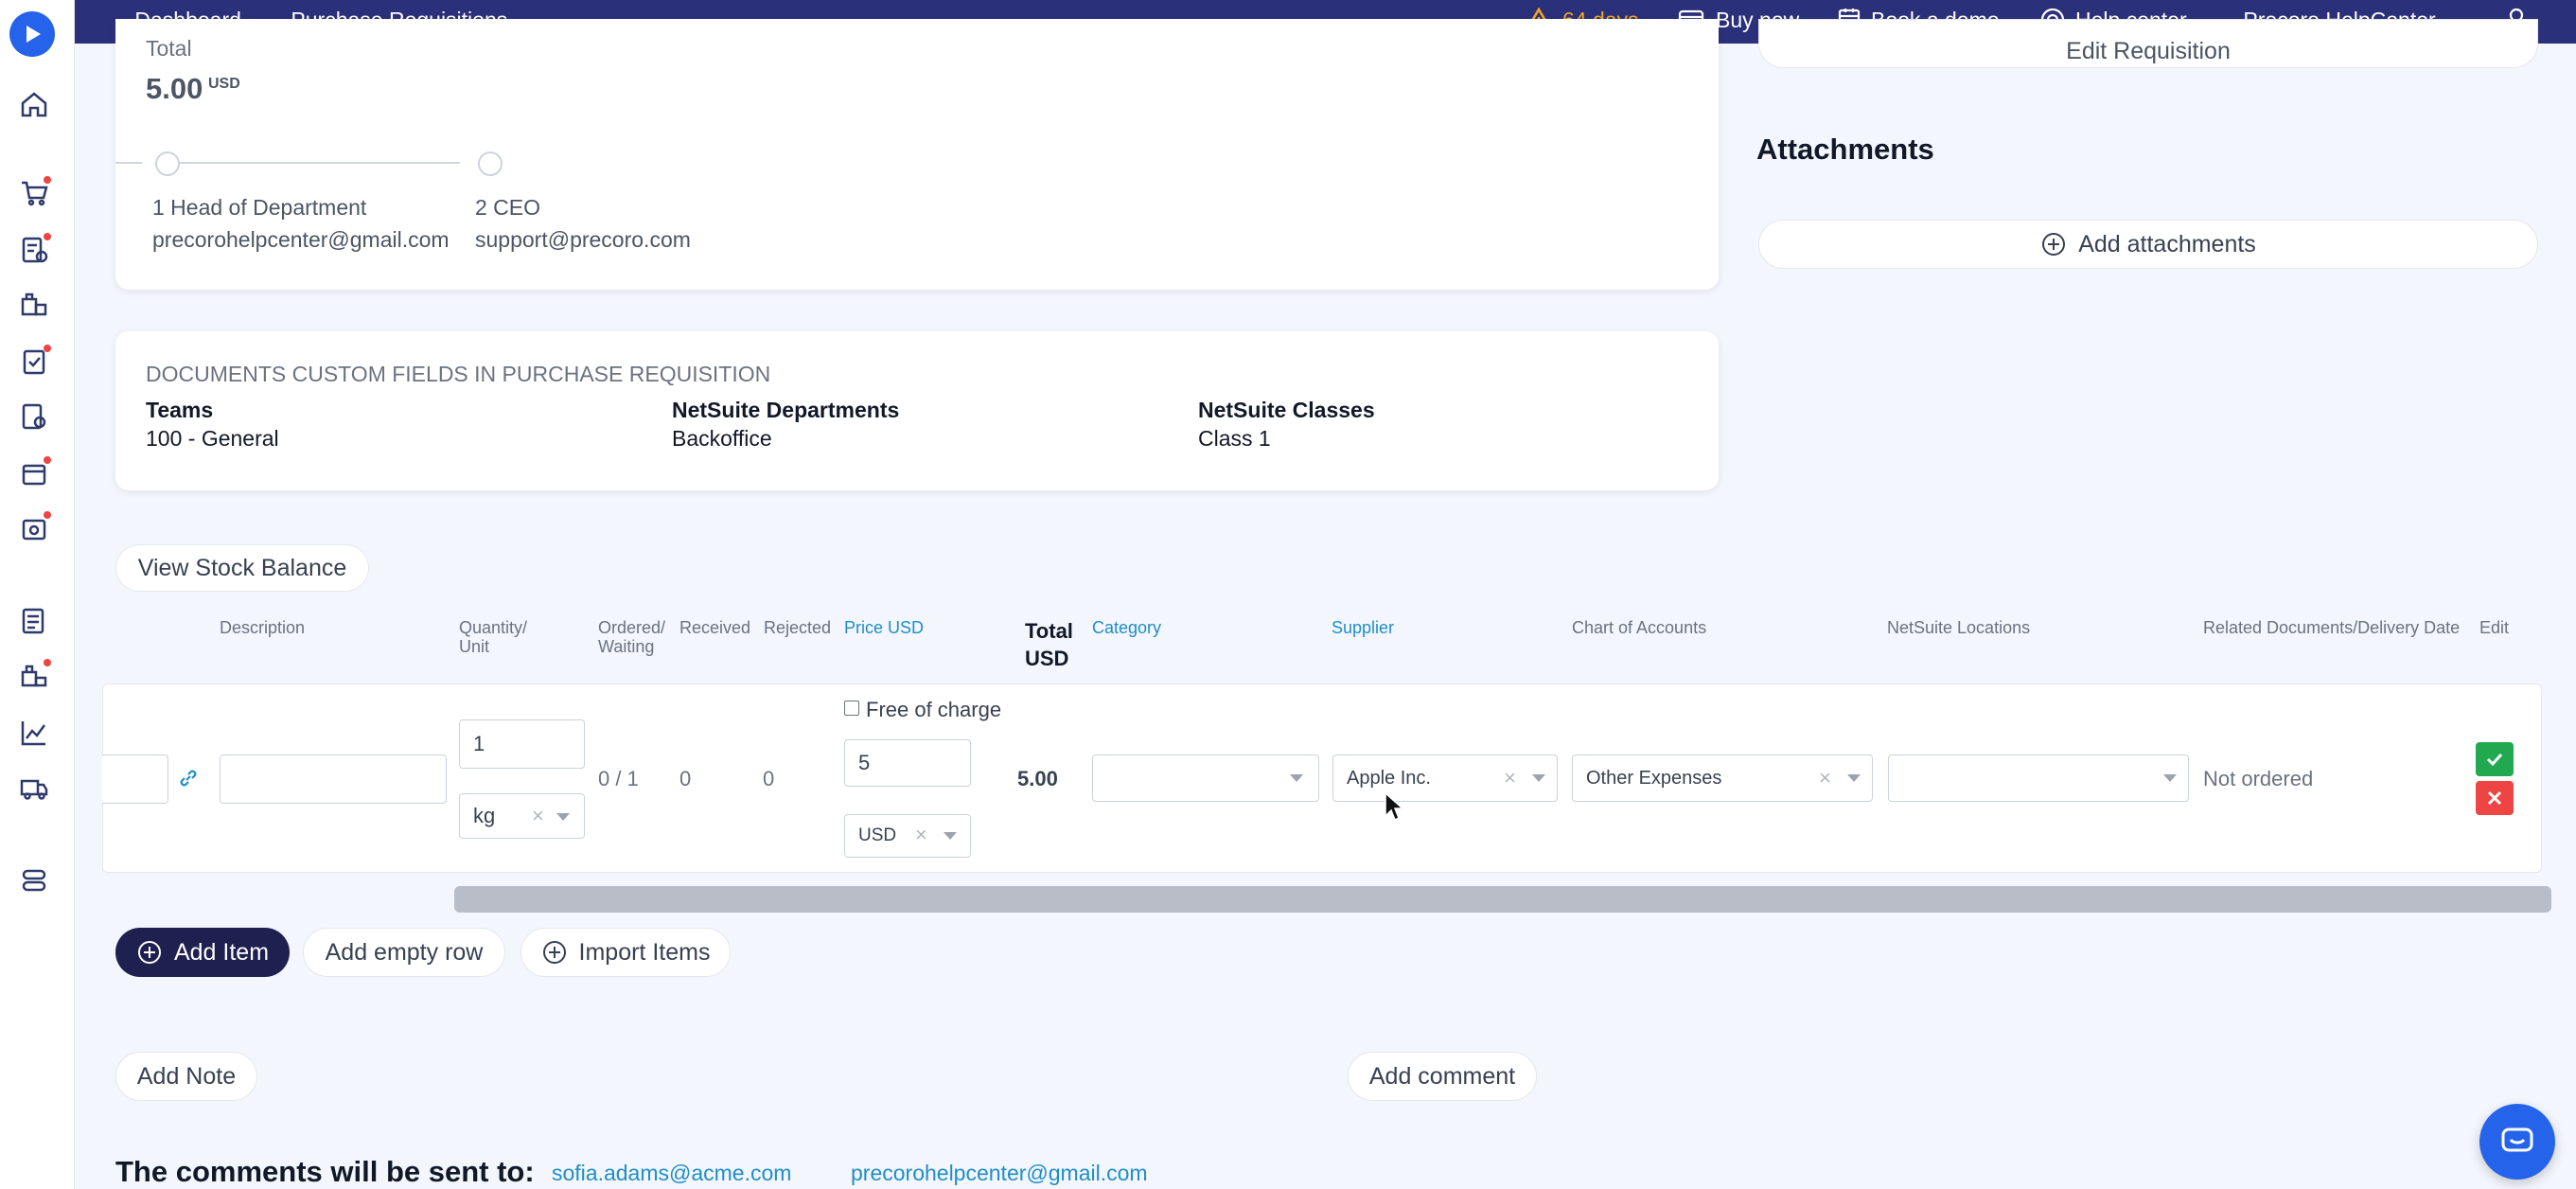 This screenshot has height=1189, width=2576. What do you see at coordinates (2167, 243) in the screenshot?
I see `add-attachments-label: Add attachments` at bounding box center [2167, 243].